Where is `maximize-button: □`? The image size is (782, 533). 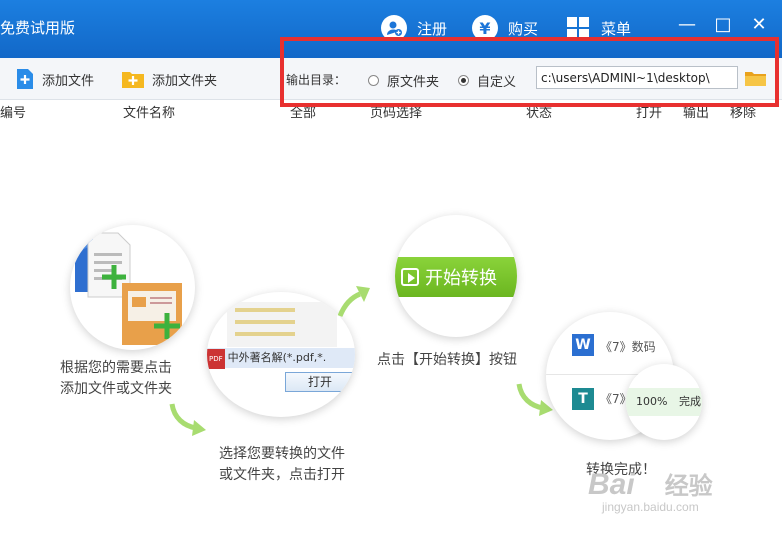 maximize-button: □ is located at coordinates (723, 24).